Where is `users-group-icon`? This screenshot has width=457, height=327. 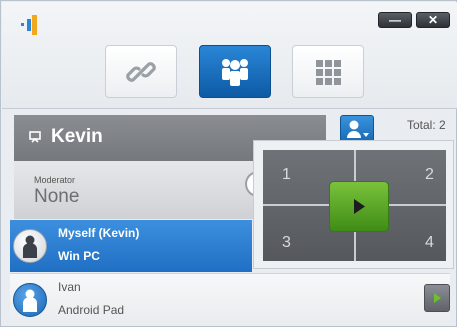 users-group-icon is located at coordinates (235, 72).